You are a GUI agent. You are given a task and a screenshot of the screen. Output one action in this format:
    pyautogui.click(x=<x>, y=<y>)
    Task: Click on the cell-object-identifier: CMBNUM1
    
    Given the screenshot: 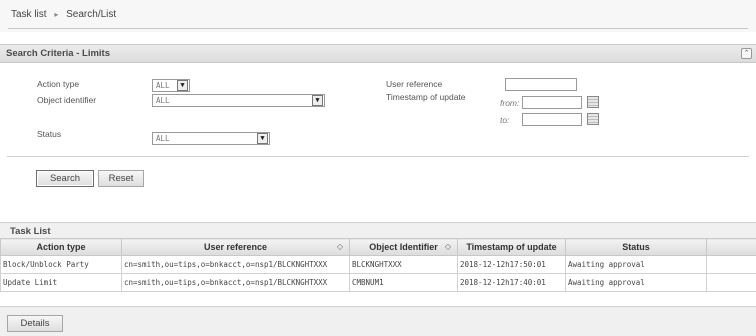 What is the action you would take?
    pyautogui.click(x=403, y=282)
    